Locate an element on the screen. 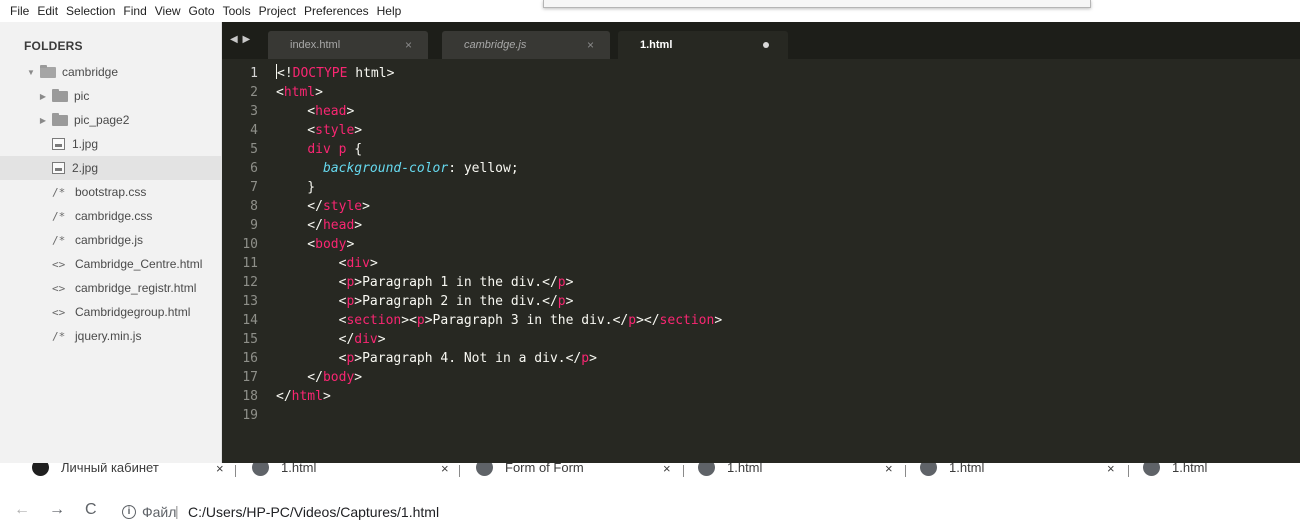  code-line: </body> is located at coordinates (319, 377).